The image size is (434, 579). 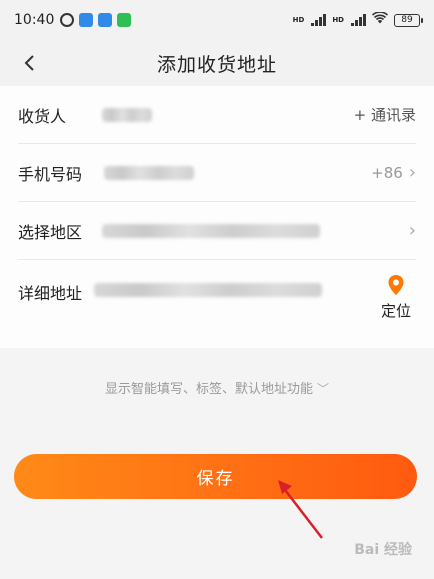 I want to click on smart-fill-label: 显示智能填写、标签、默认地址功能, so click(x=208, y=389).